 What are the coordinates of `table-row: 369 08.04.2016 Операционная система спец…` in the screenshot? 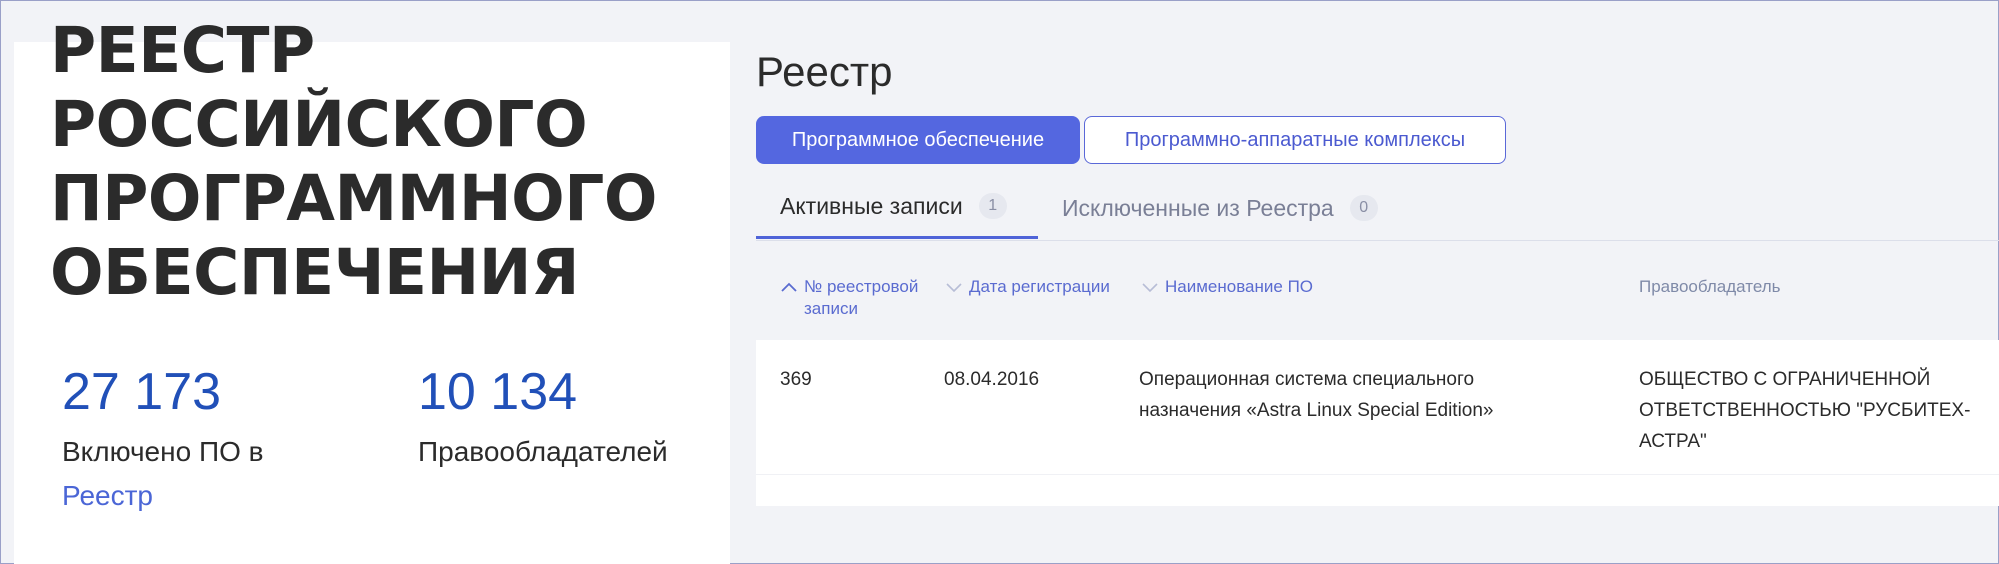 It's located at (1377, 407).